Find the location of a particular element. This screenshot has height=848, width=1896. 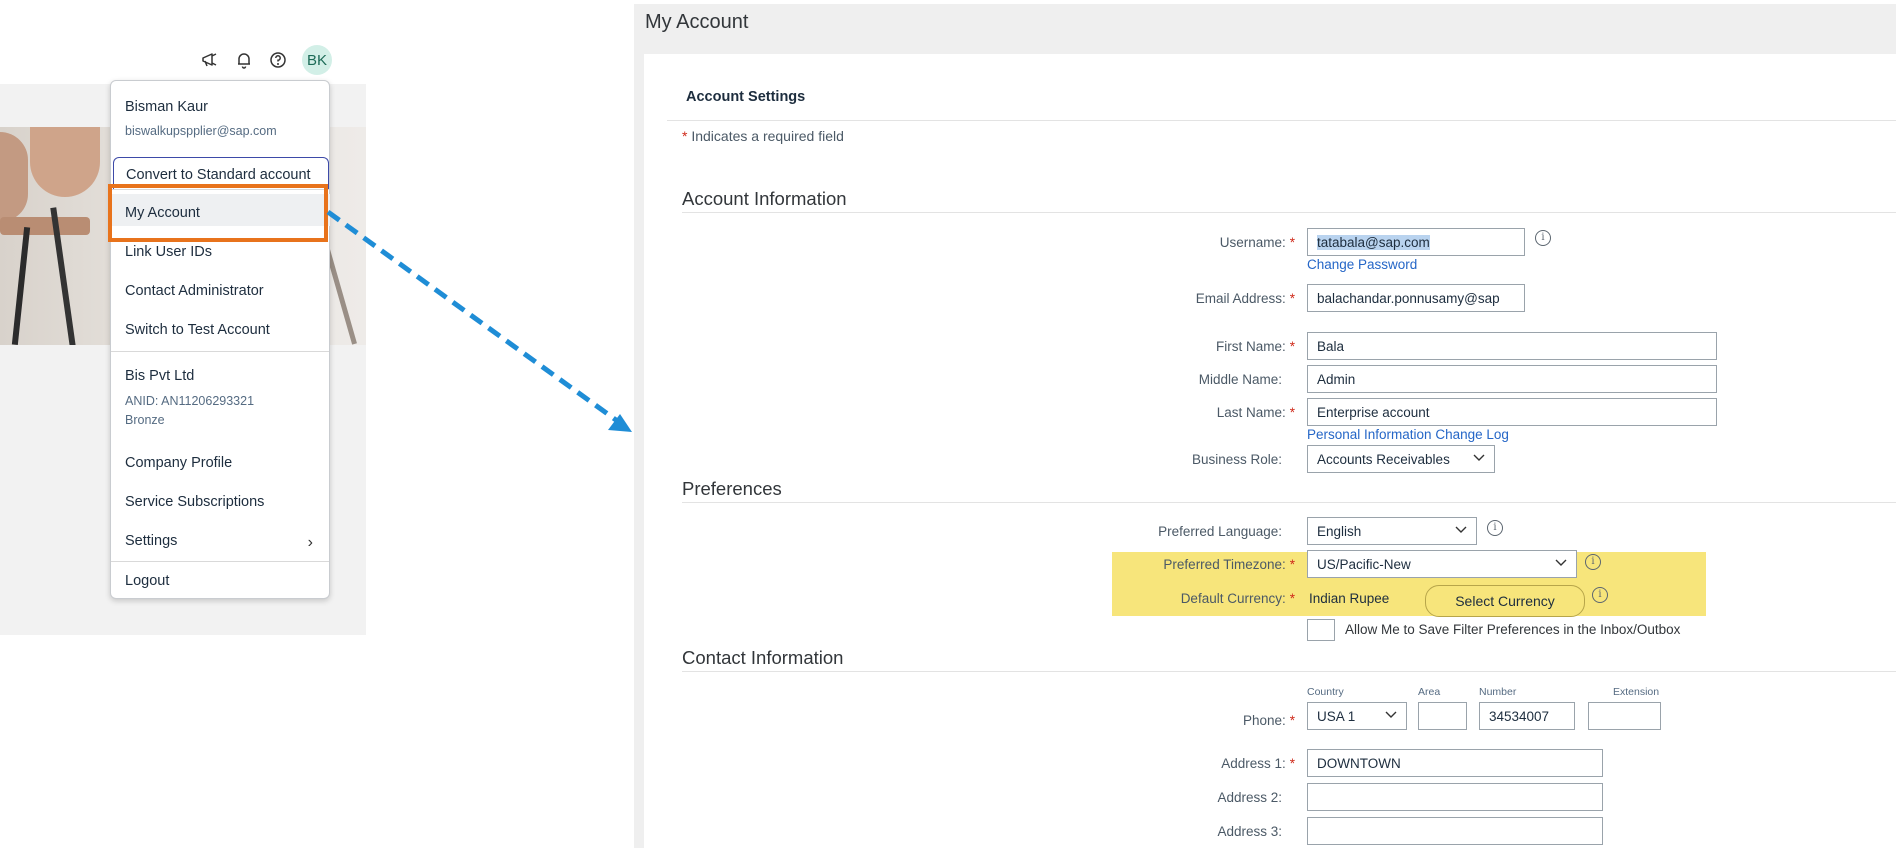

first-name-label: First Name: * is located at coordinates (1255, 346).